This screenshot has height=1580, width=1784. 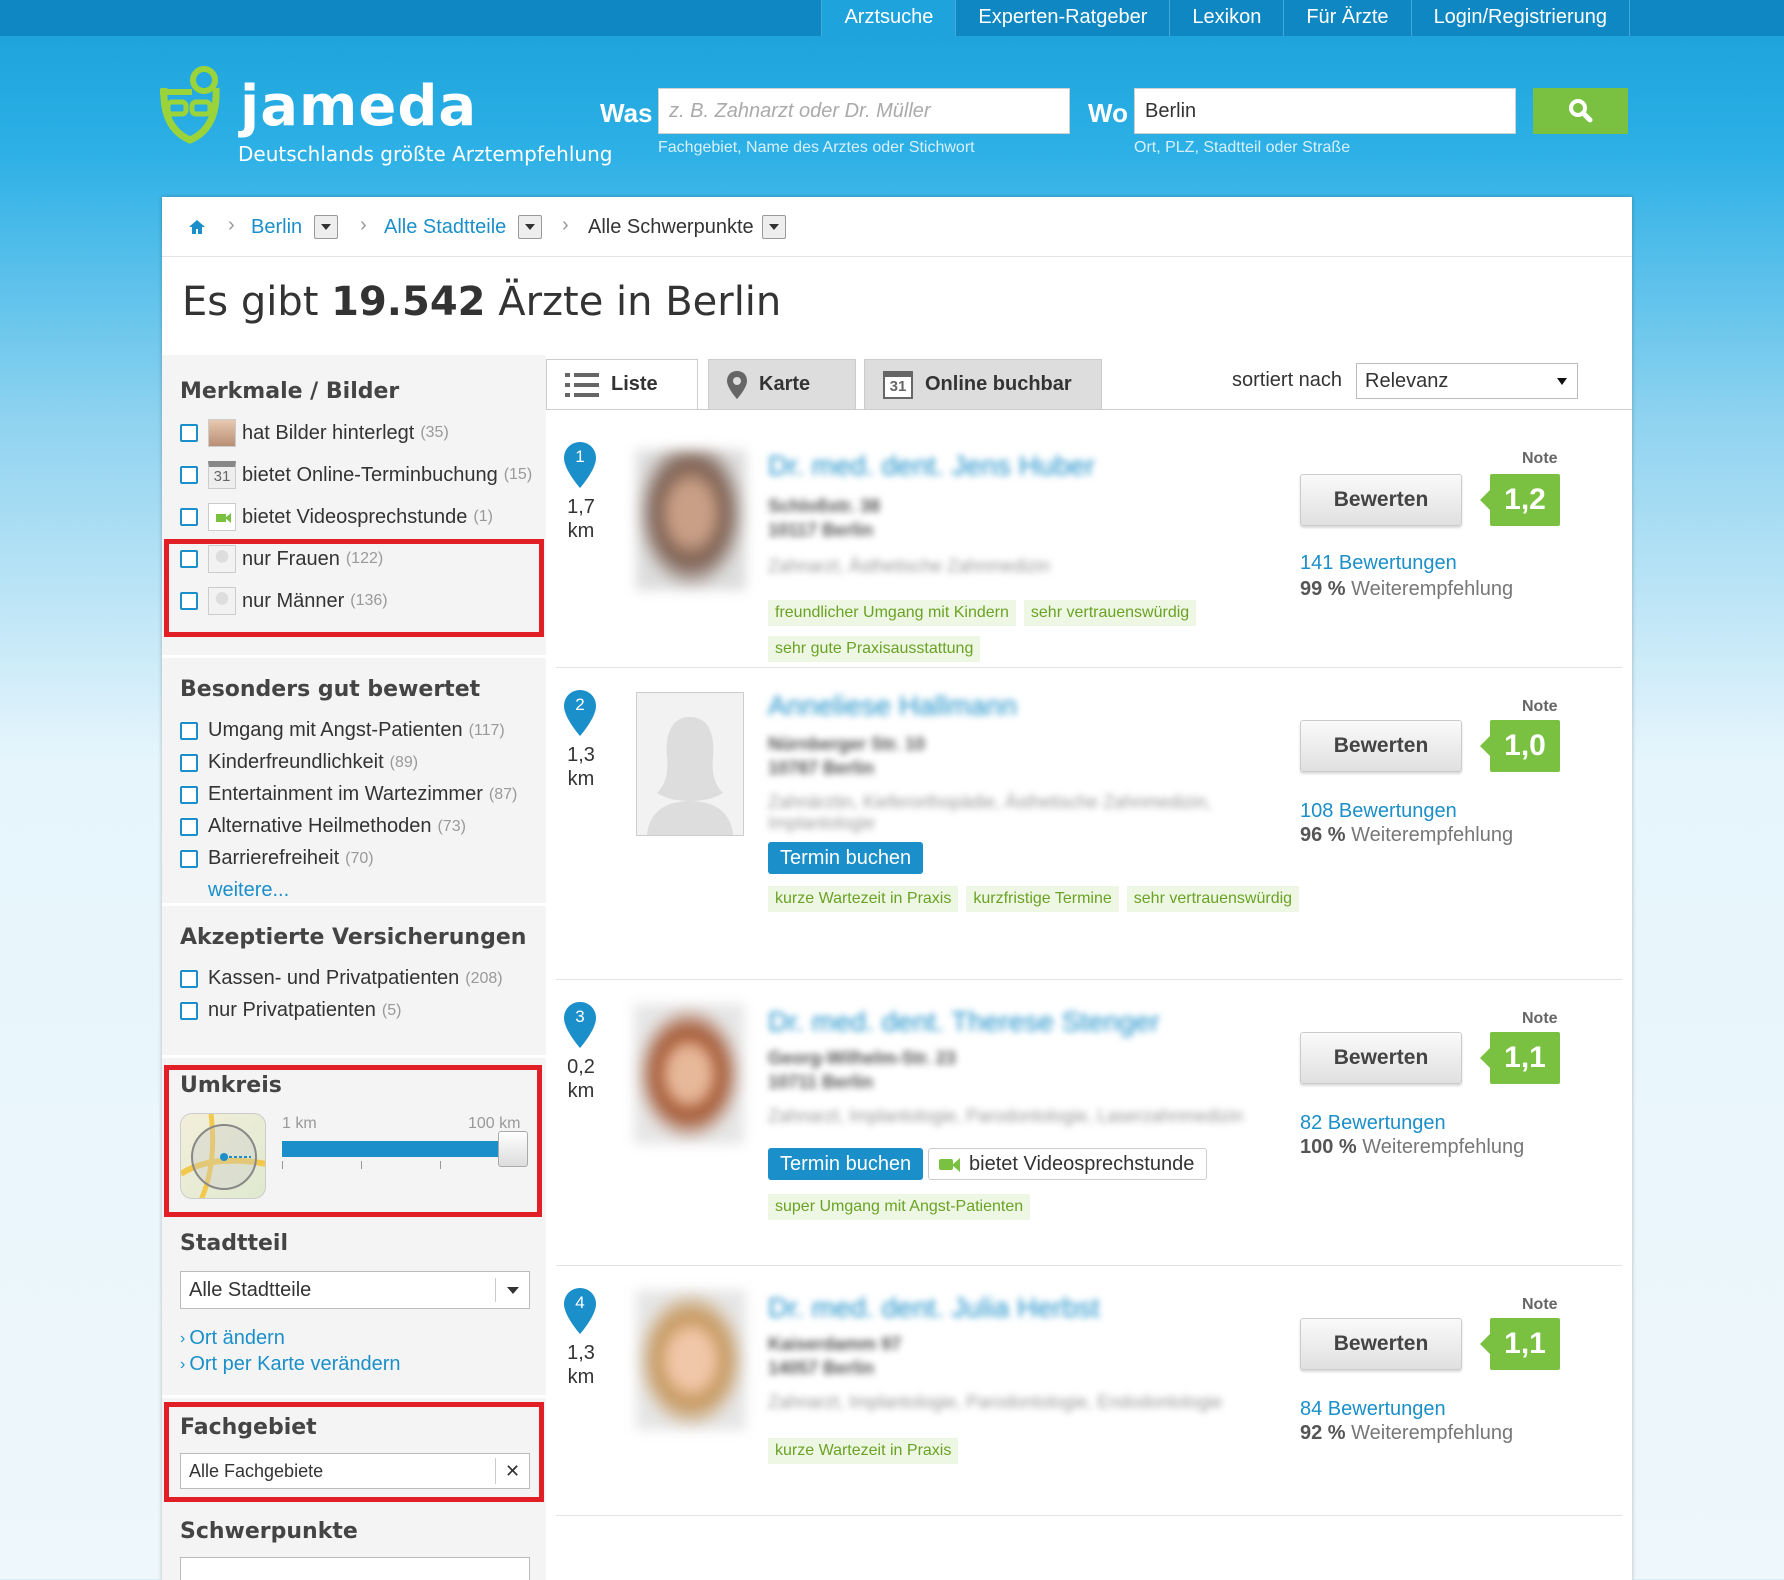 I want to click on search-button, so click(x=1580, y=111).